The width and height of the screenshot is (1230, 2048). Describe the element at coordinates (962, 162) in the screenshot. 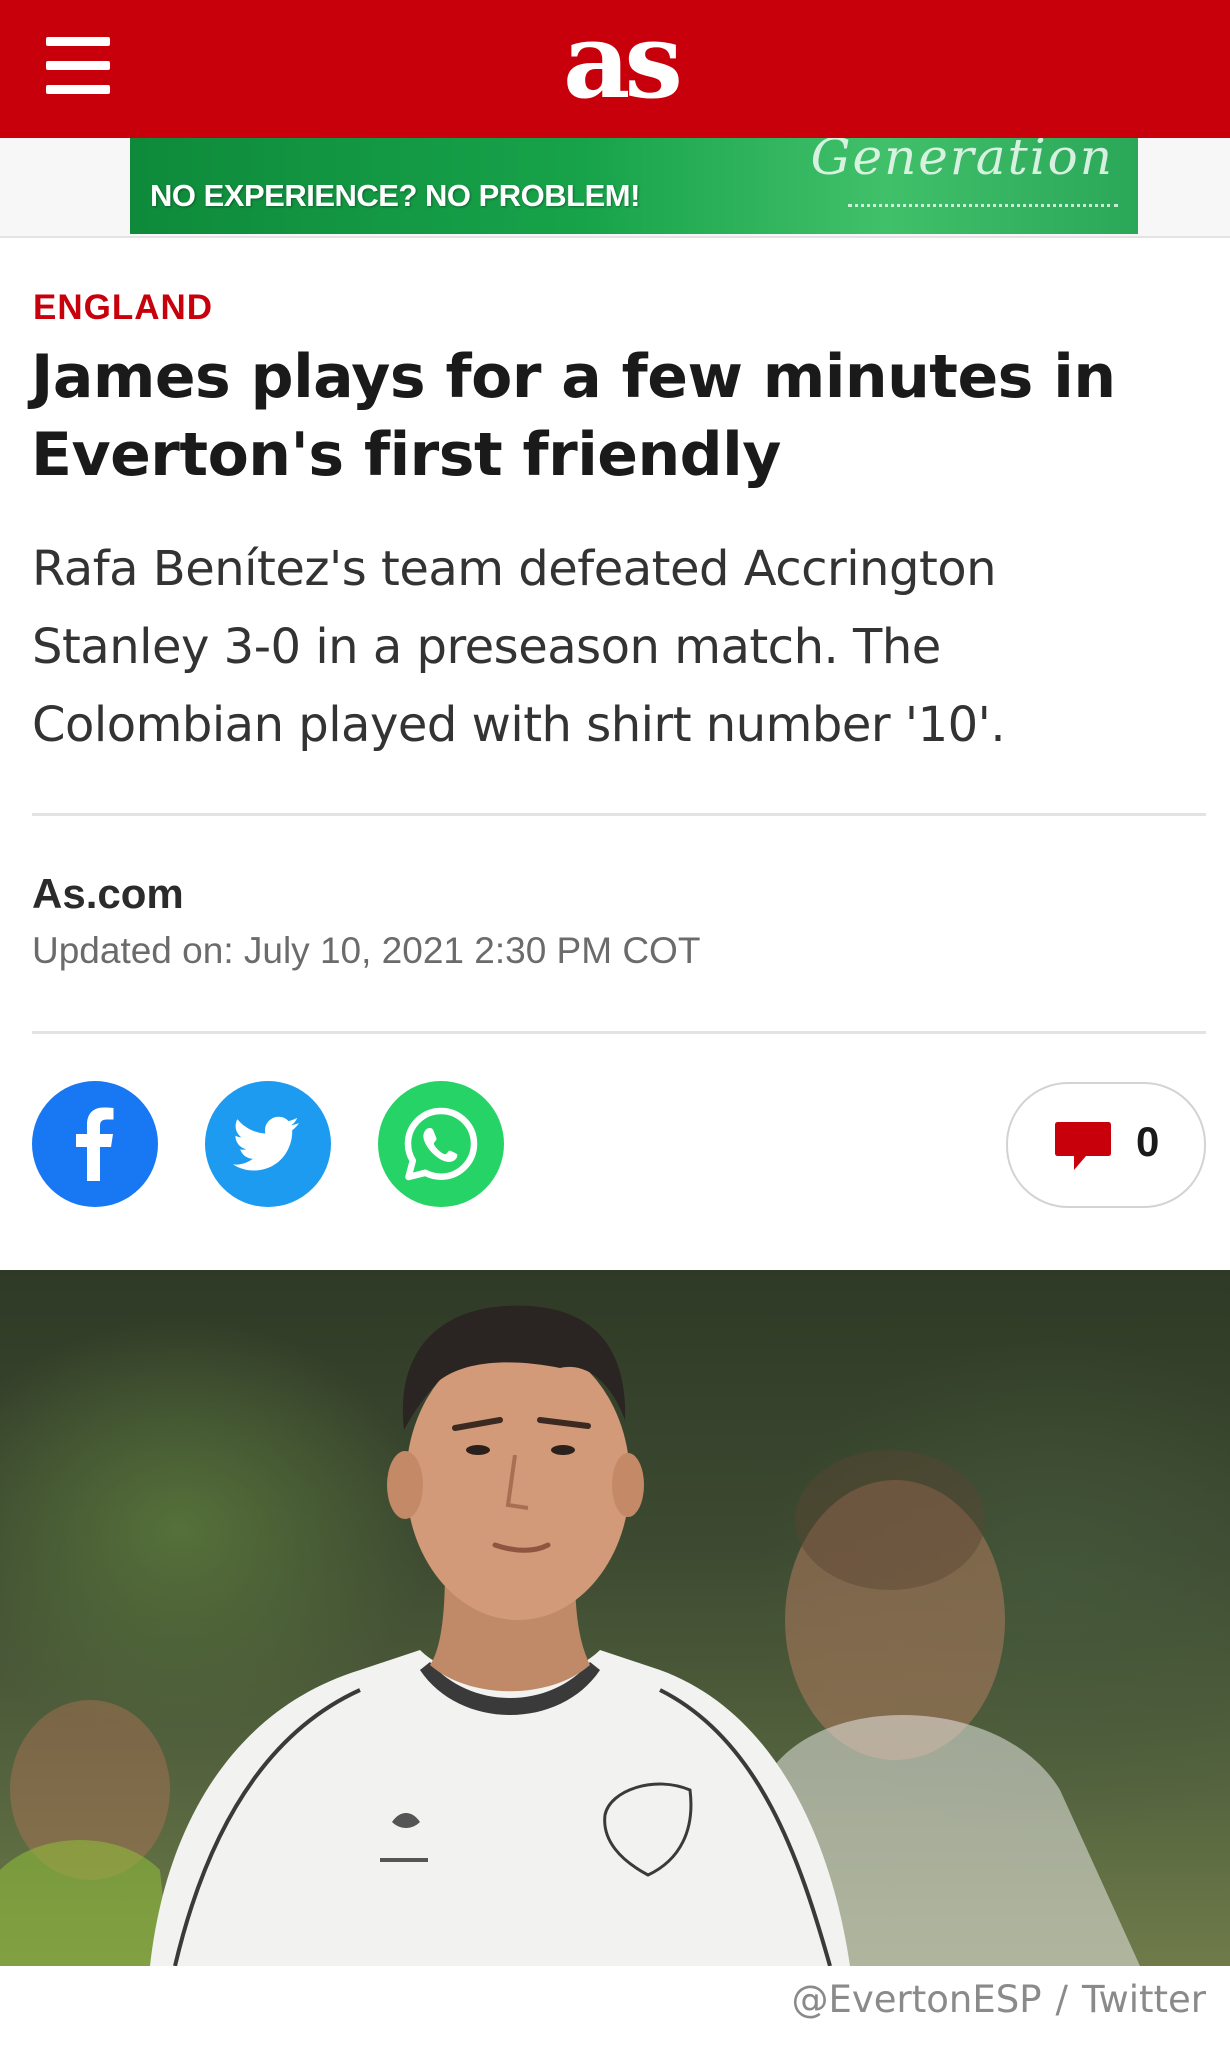

I see `ad-brand-text: Generation` at that location.